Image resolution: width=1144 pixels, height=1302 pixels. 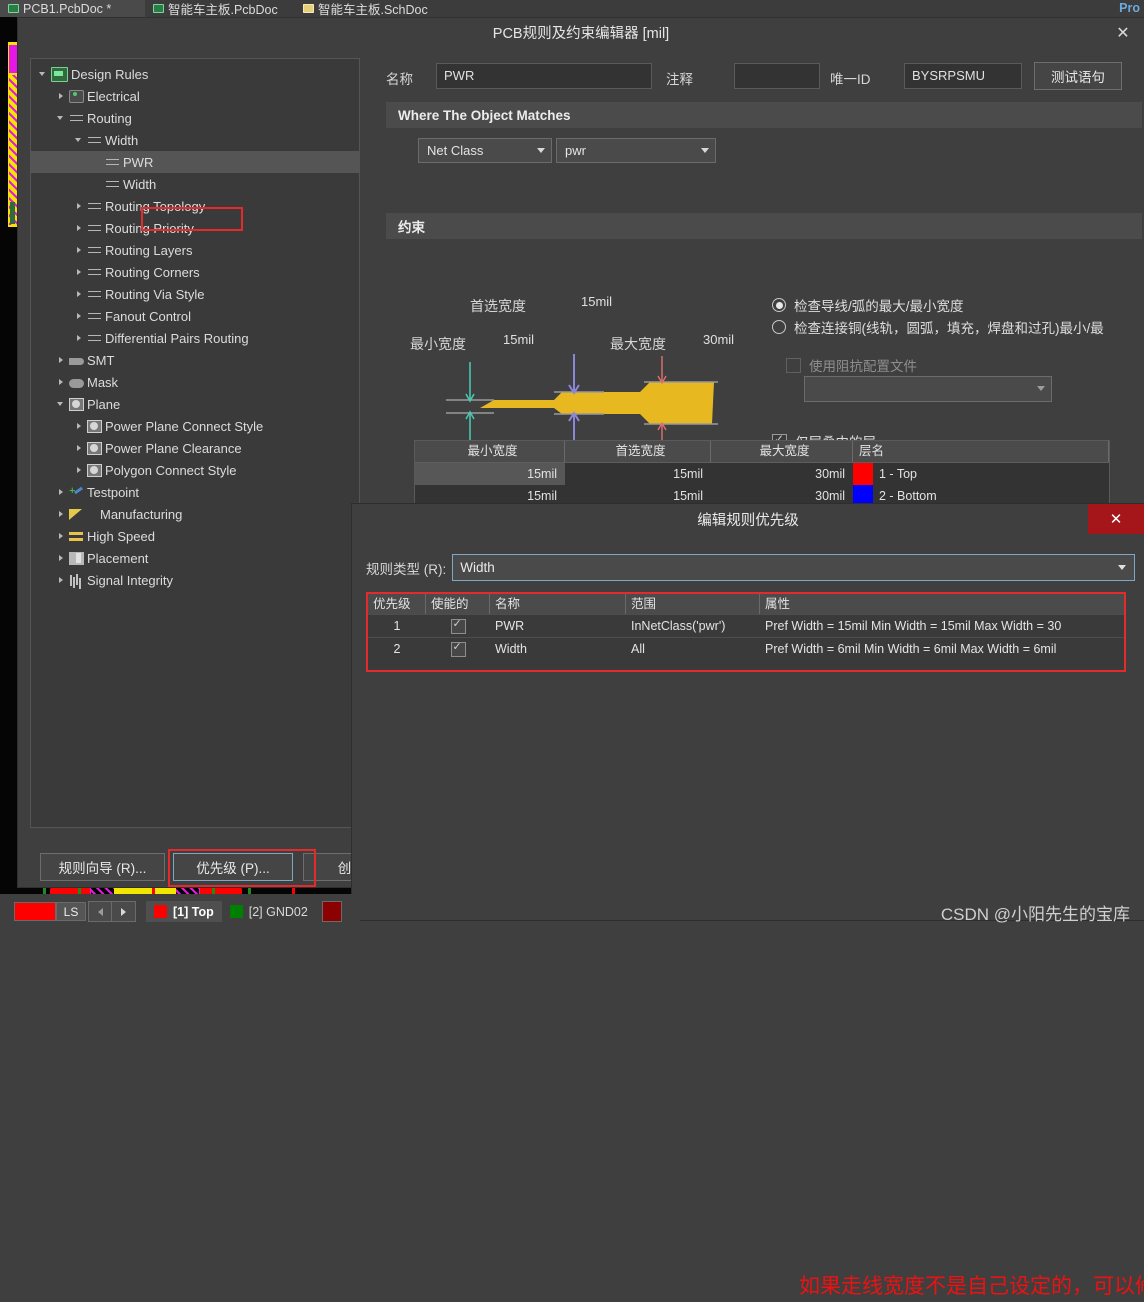 What do you see at coordinates (195, 74) in the screenshot?
I see `tree-item-design-rules: Design Rules` at bounding box center [195, 74].